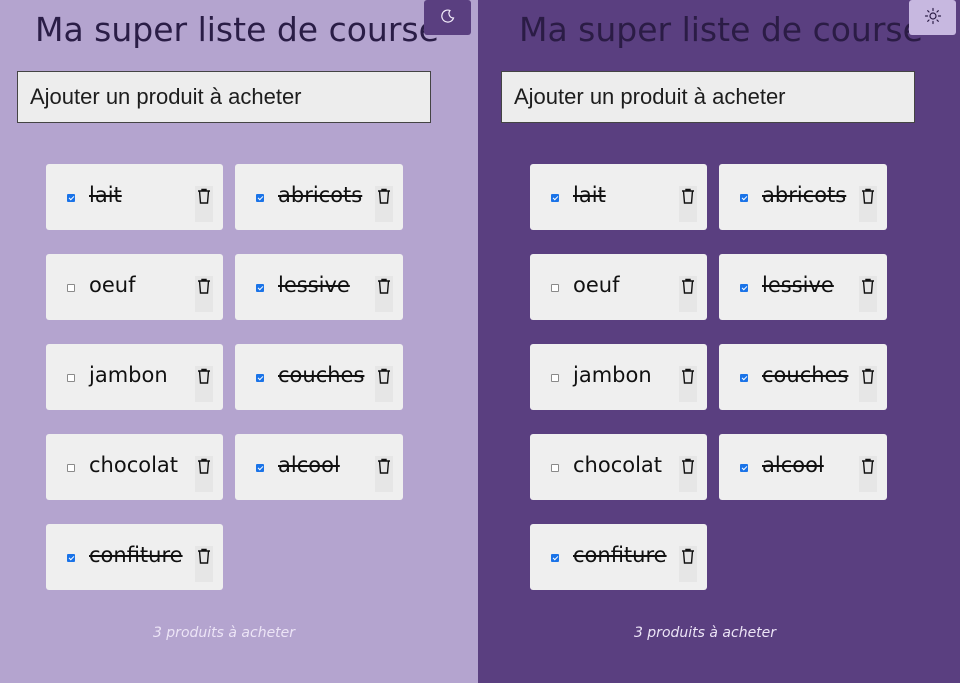 The width and height of the screenshot is (960, 683). I want to click on sun-icon, so click(933, 17).